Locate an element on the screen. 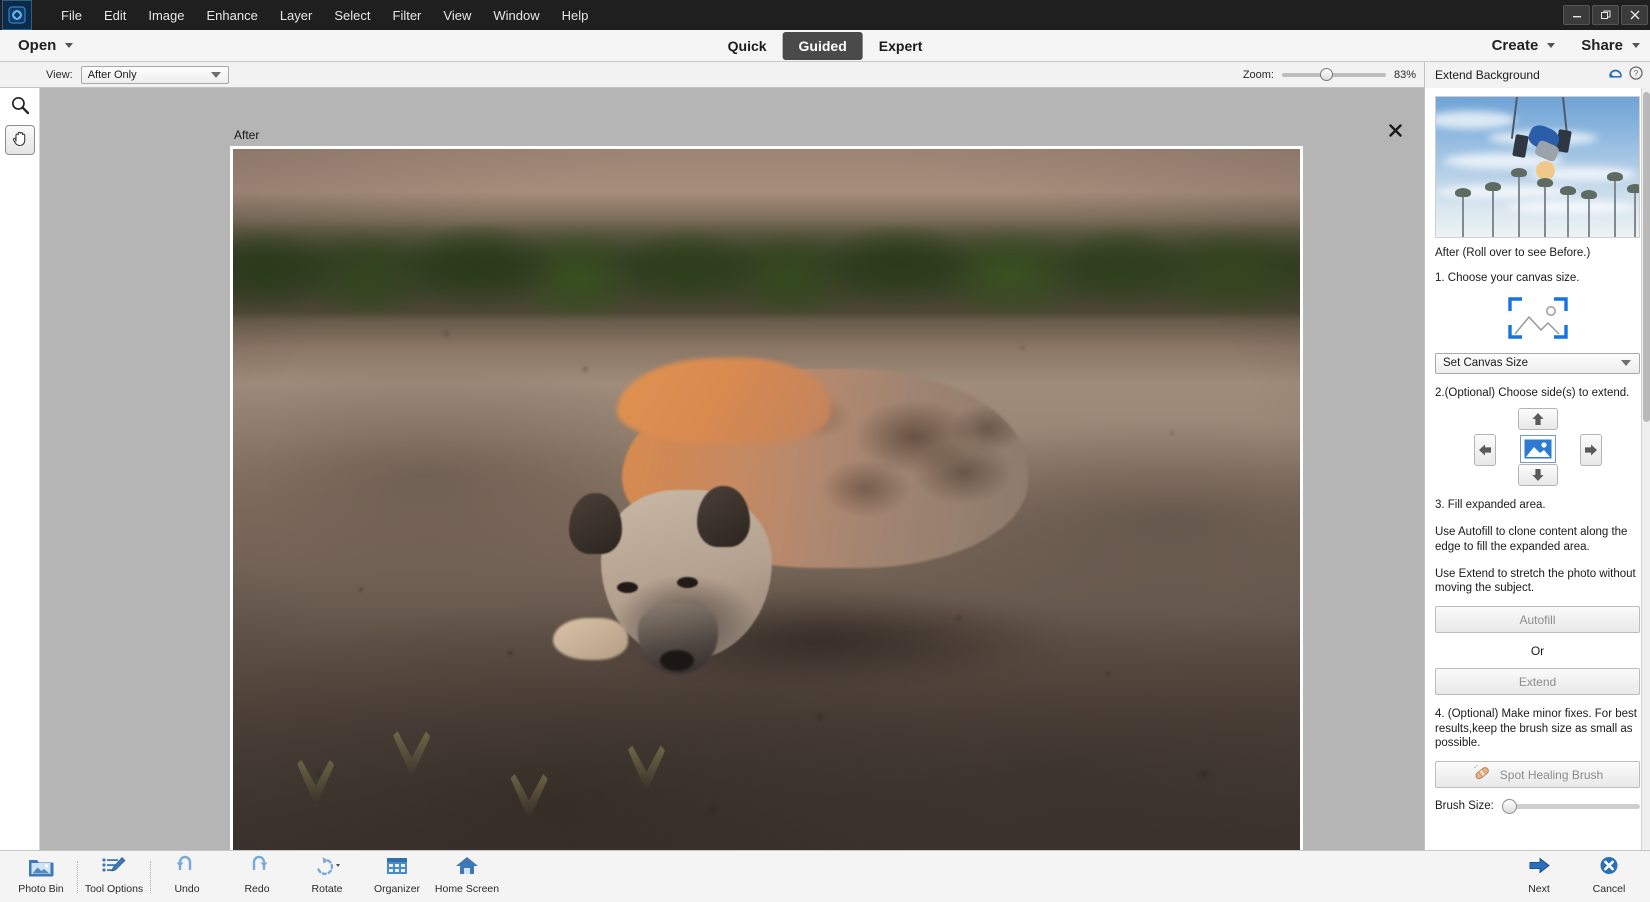 The image size is (1650, 902). menu-item-enhance: Enhance is located at coordinates (232, 15).